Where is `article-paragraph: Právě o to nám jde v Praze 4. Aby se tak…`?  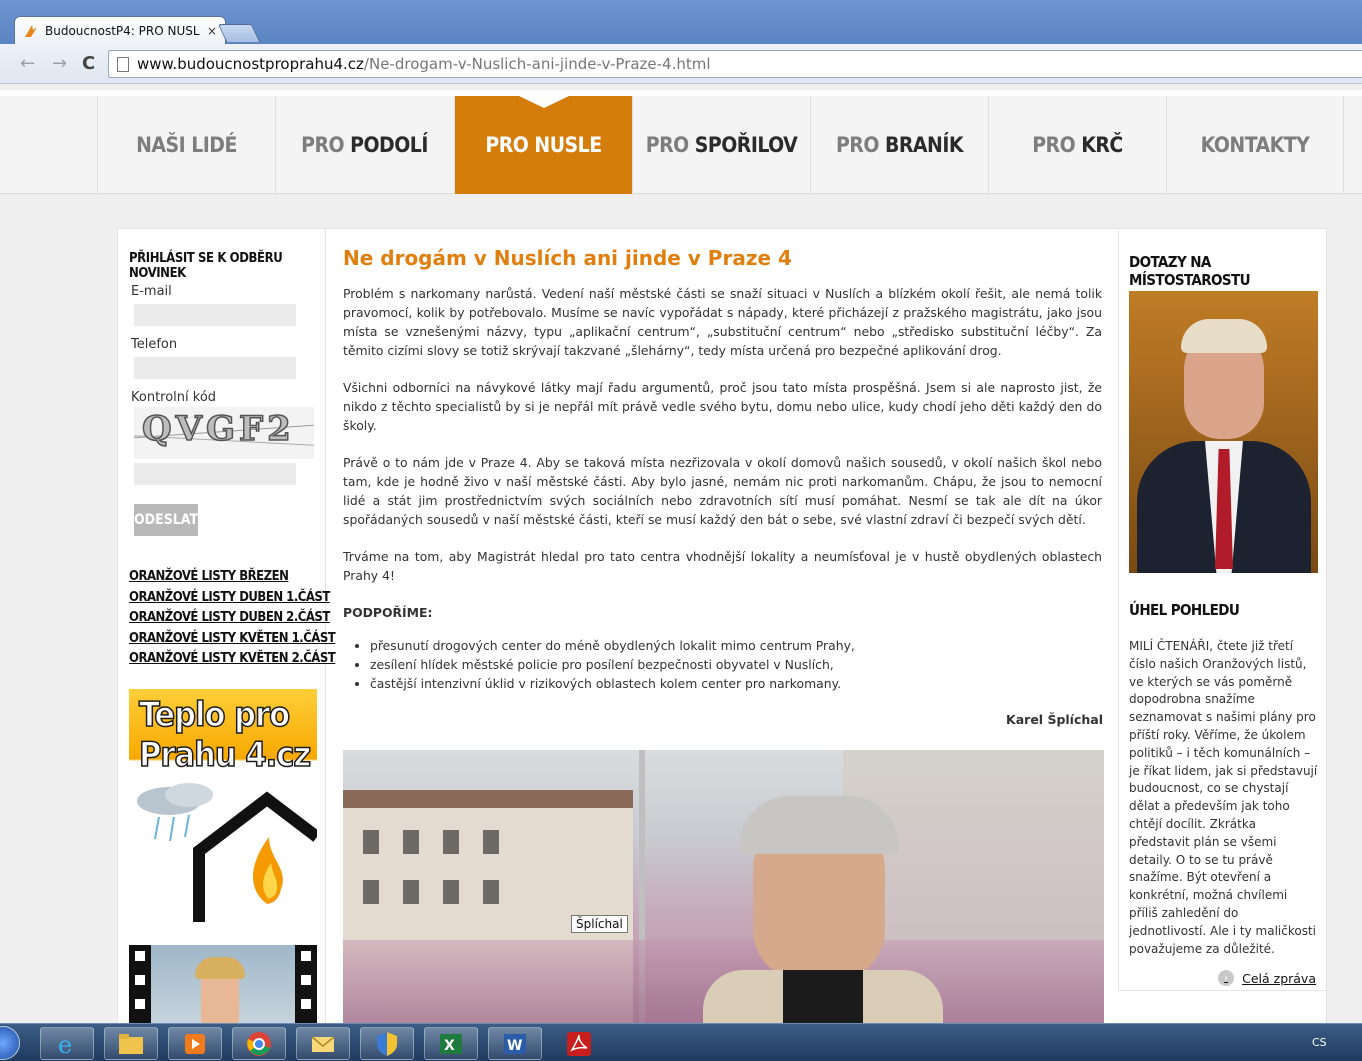 article-paragraph: Právě o to nám jde v Praze 4. Aby se tak… is located at coordinates (722, 491).